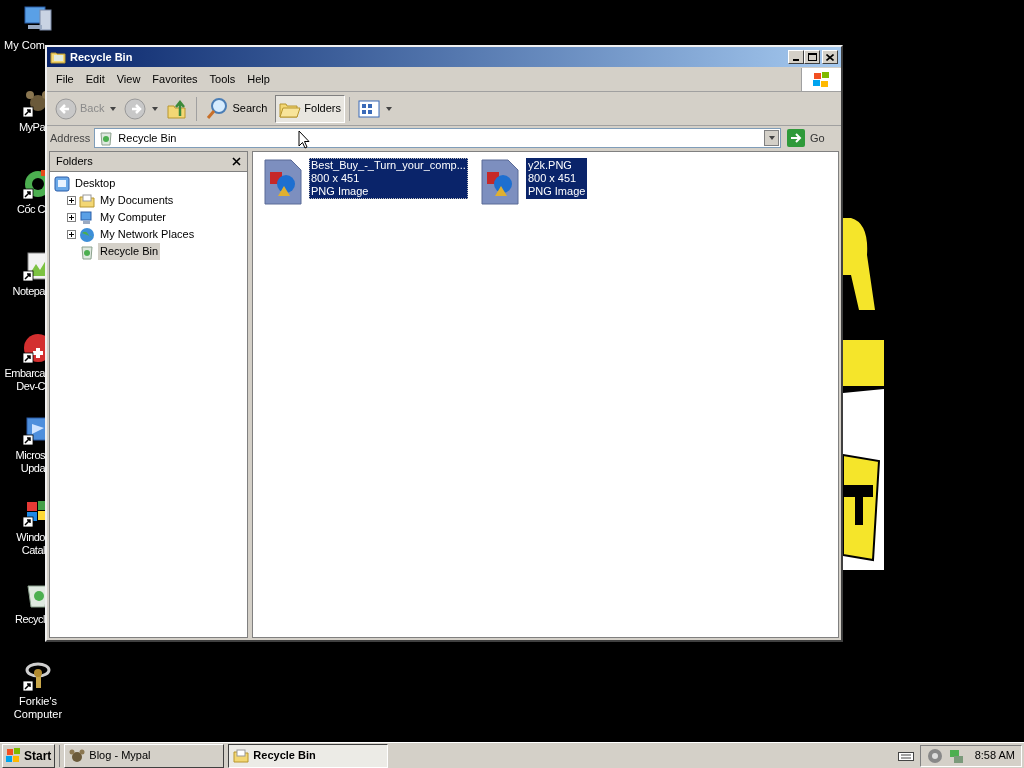  Describe the element at coordinates (38, 708) in the screenshot. I see `desktop-icon-label: Forkie's Computer` at that location.